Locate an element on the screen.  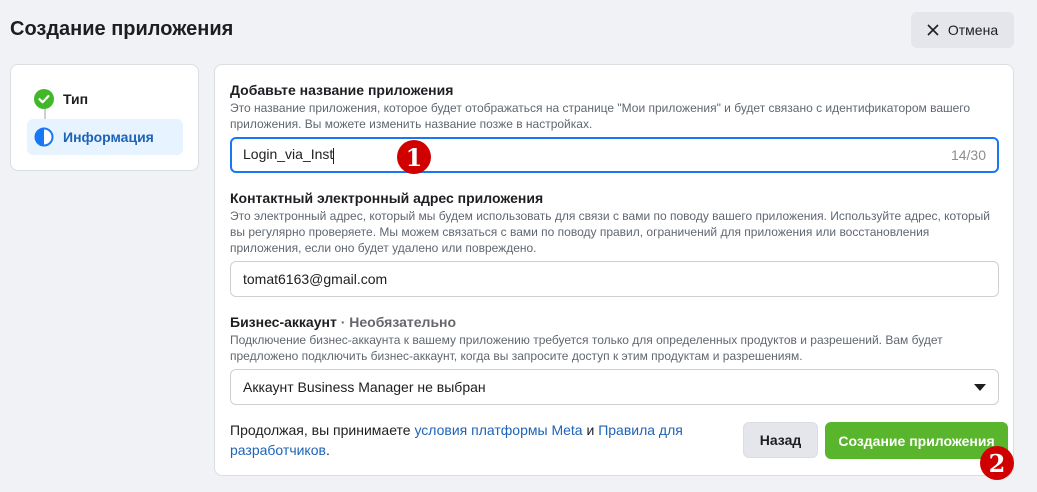
create-app-button: Создание приложения is located at coordinates (916, 440).